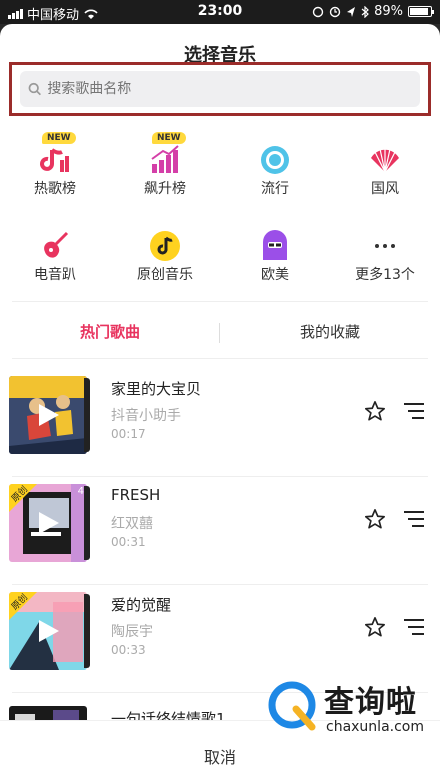  Describe the element at coordinates (146, 416) in the screenshot. I see `song-artist: 抖音小助手` at that location.